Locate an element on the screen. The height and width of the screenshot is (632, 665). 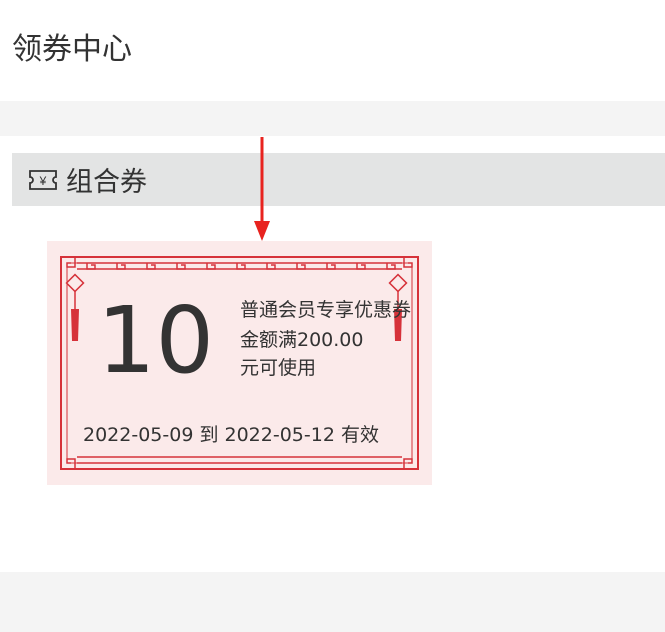
divider-band-bottom is located at coordinates (332, 602).